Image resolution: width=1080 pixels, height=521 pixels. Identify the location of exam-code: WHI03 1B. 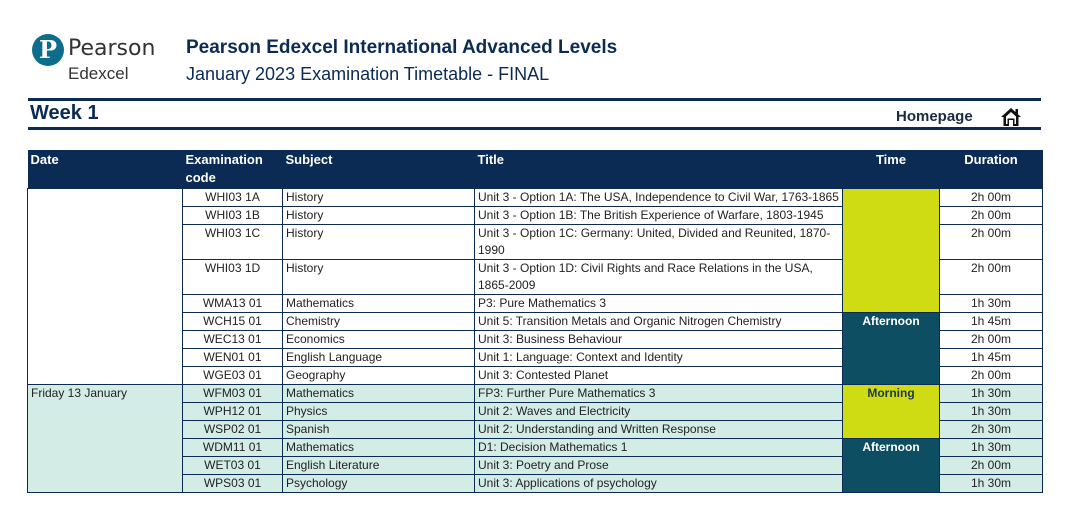
(232, 215).